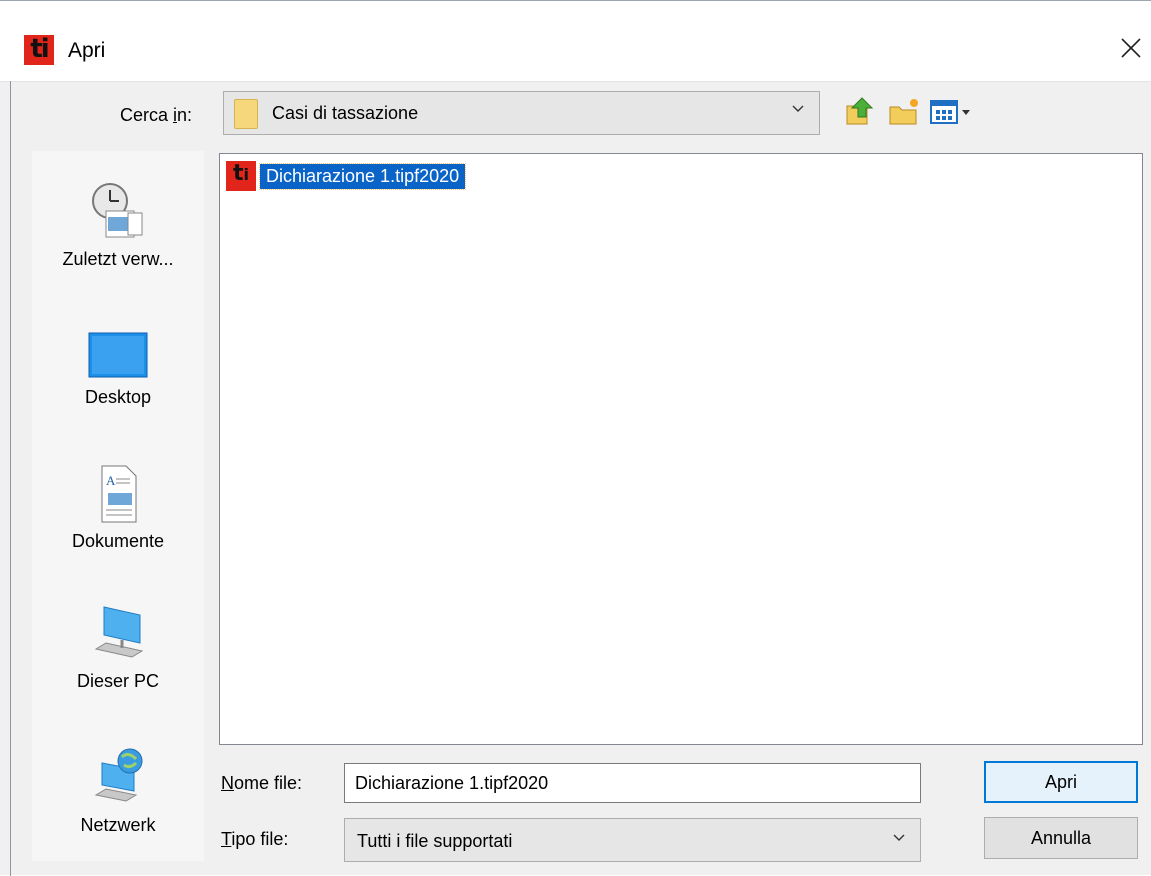 The image size is (1151, 876). I want to click on close-button, so click(1125, 48).